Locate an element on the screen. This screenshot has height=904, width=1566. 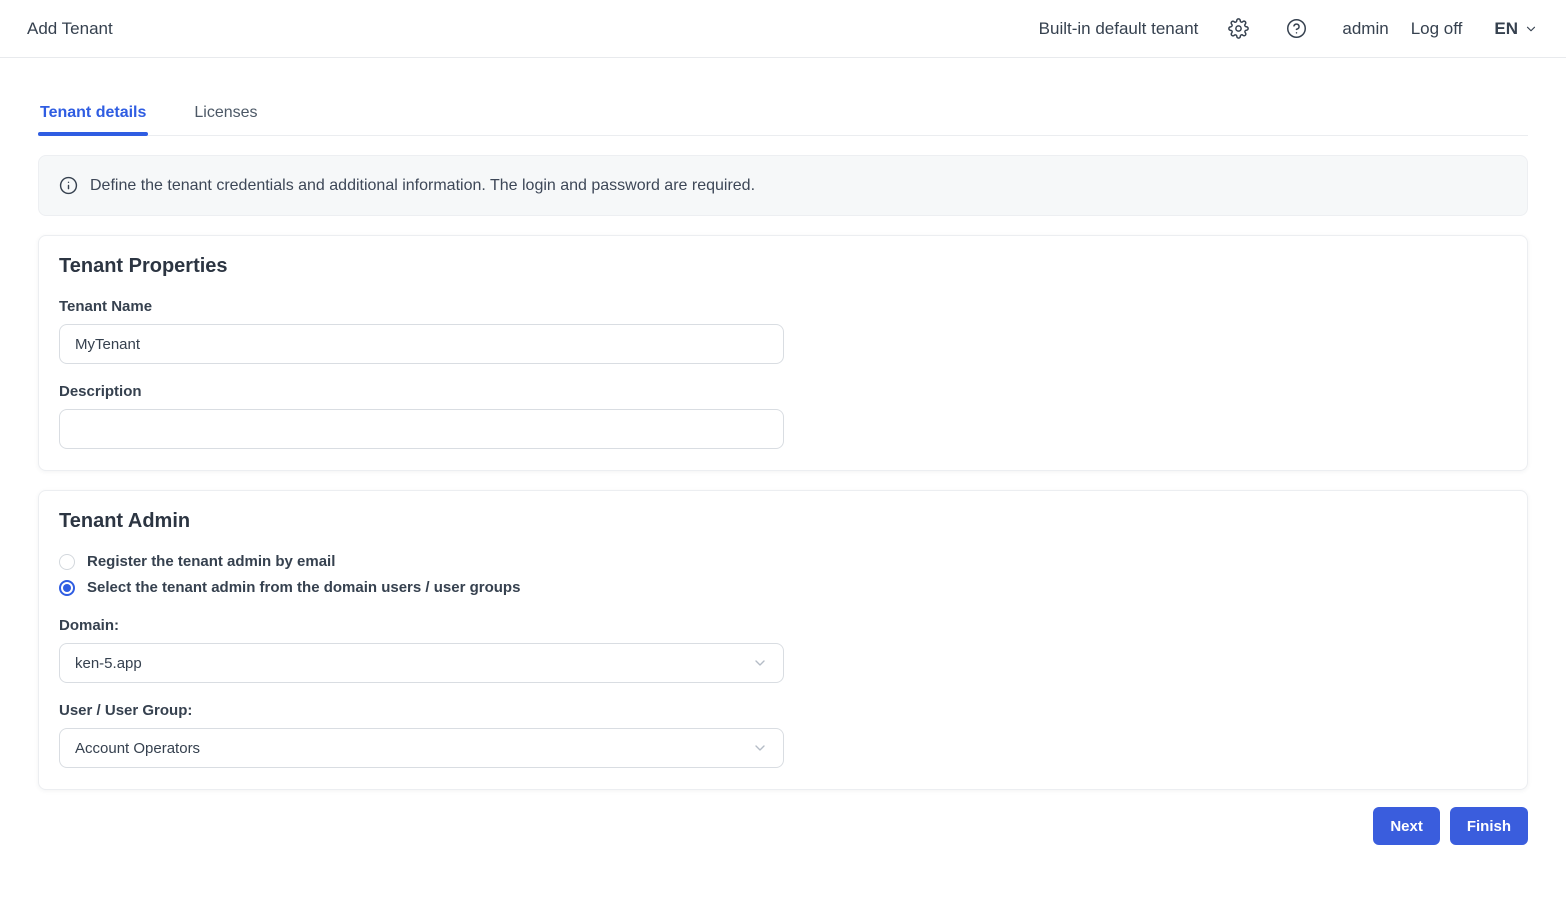
radio-checked-icon is located at coordinates (67, 587).